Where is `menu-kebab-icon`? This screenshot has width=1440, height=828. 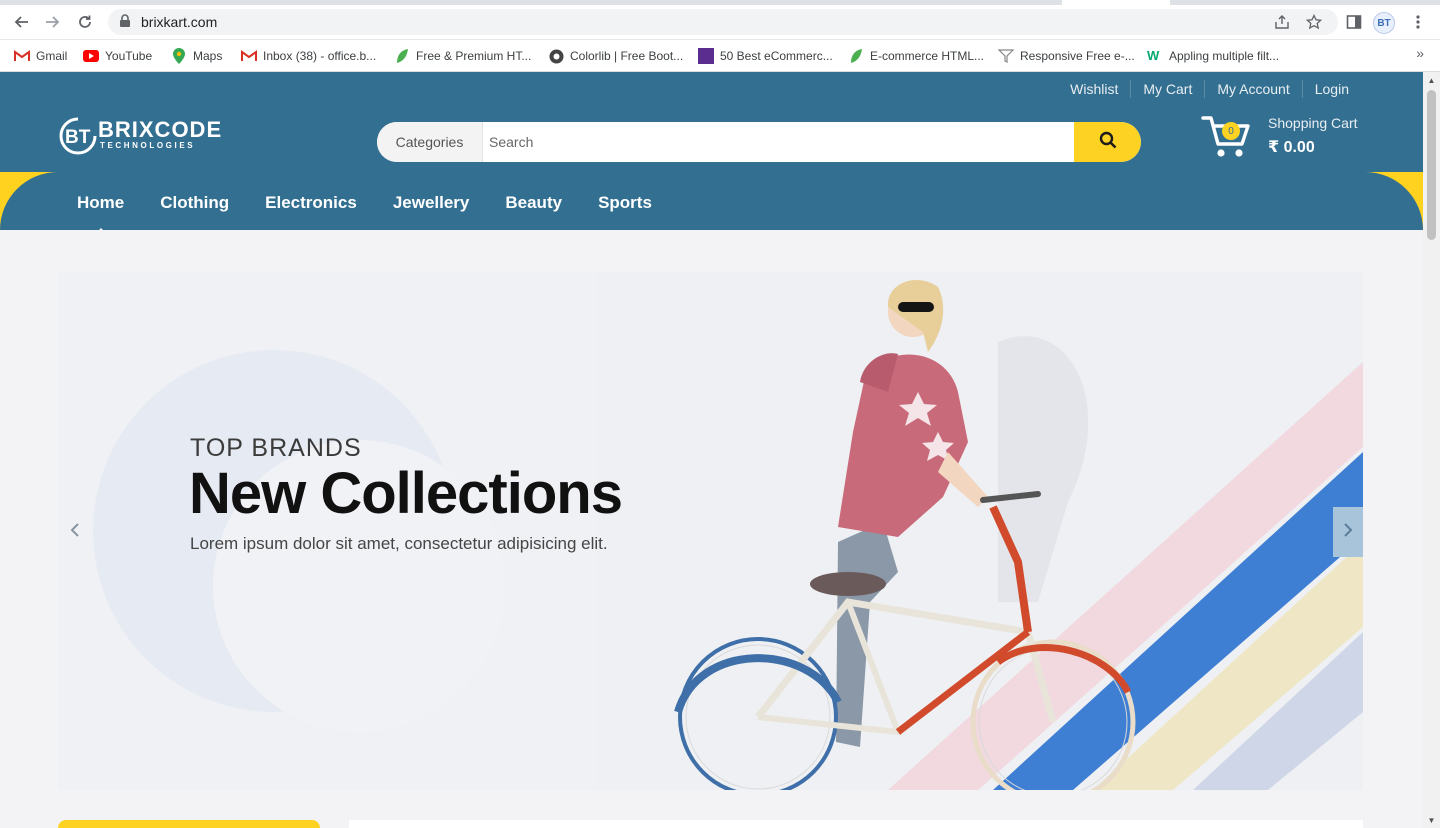
menu-kebab-icon is located at coordinates (1418, 22).